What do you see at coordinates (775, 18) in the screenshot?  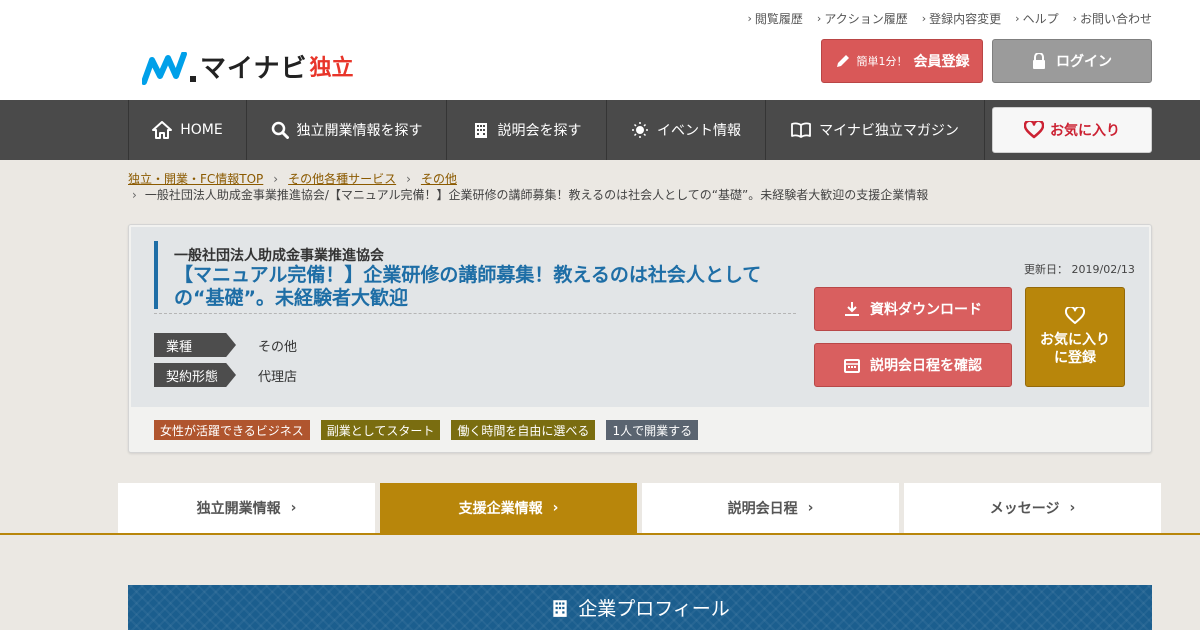 I see `top-link-history: › 閲覧履歴` at bounding box center [775, 18].